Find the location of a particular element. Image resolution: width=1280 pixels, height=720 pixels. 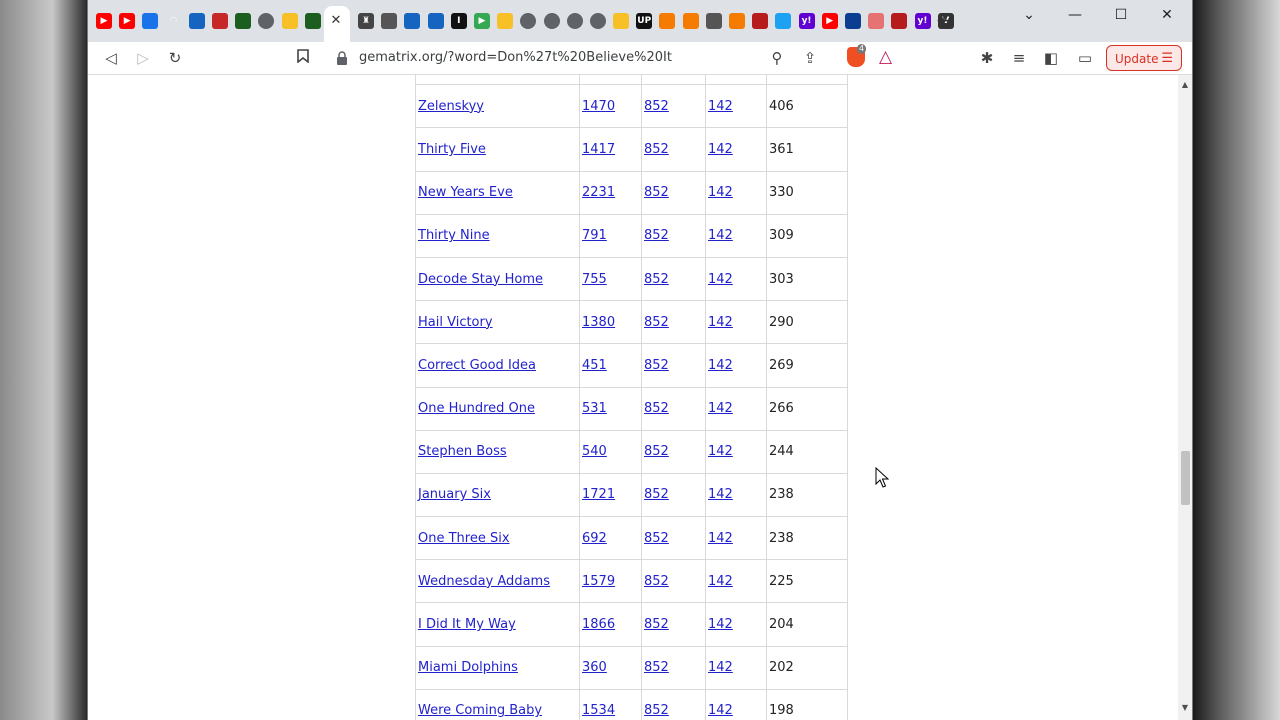

word-link: New Years Eve is located at coordinates (465, 192).